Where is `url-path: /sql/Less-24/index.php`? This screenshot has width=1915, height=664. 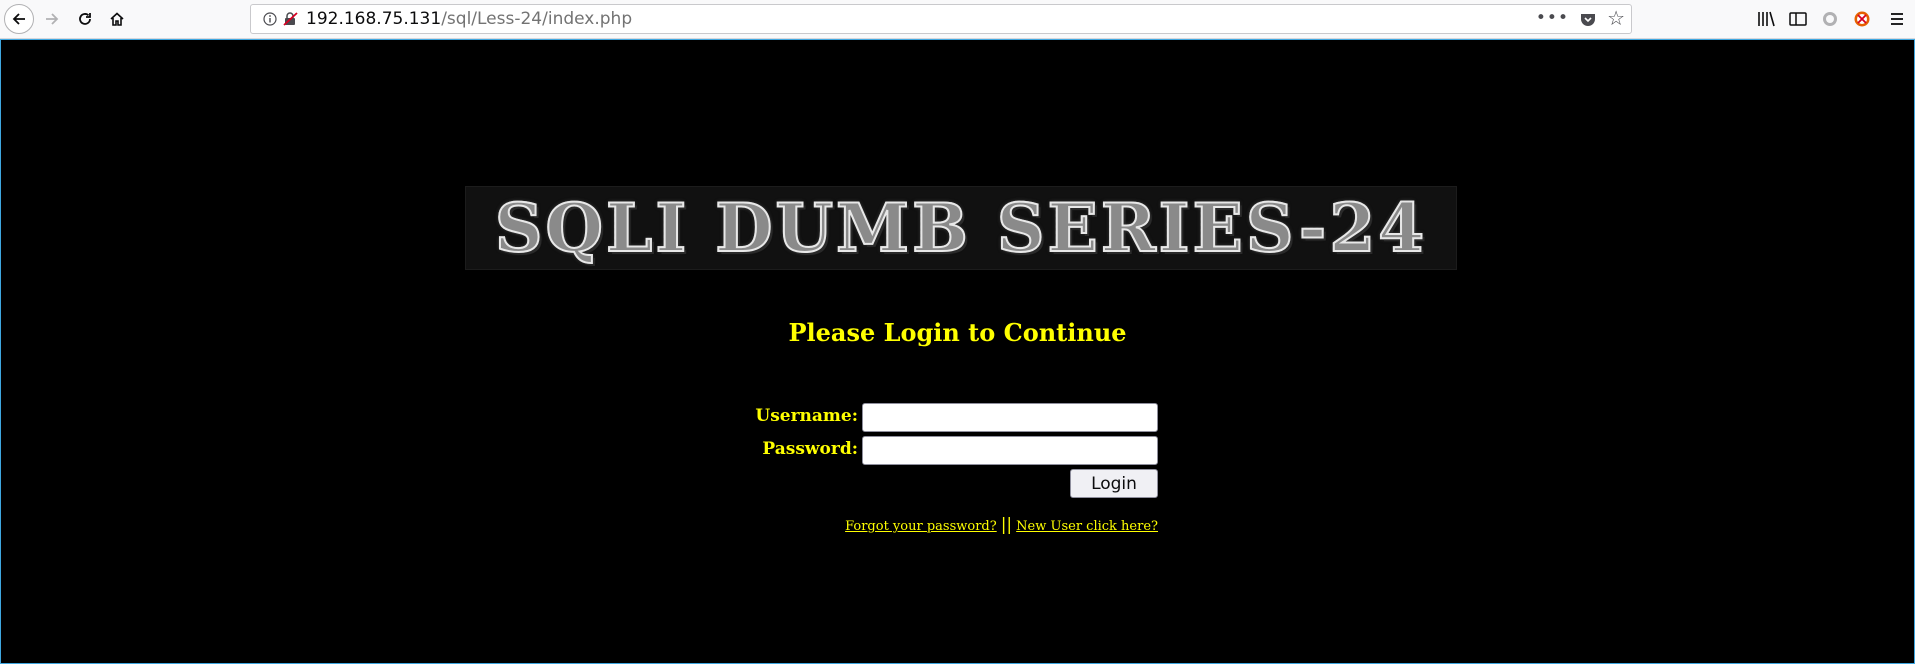 url-path: /sql/Less-24/index.php is located at coordinates (537, 19).